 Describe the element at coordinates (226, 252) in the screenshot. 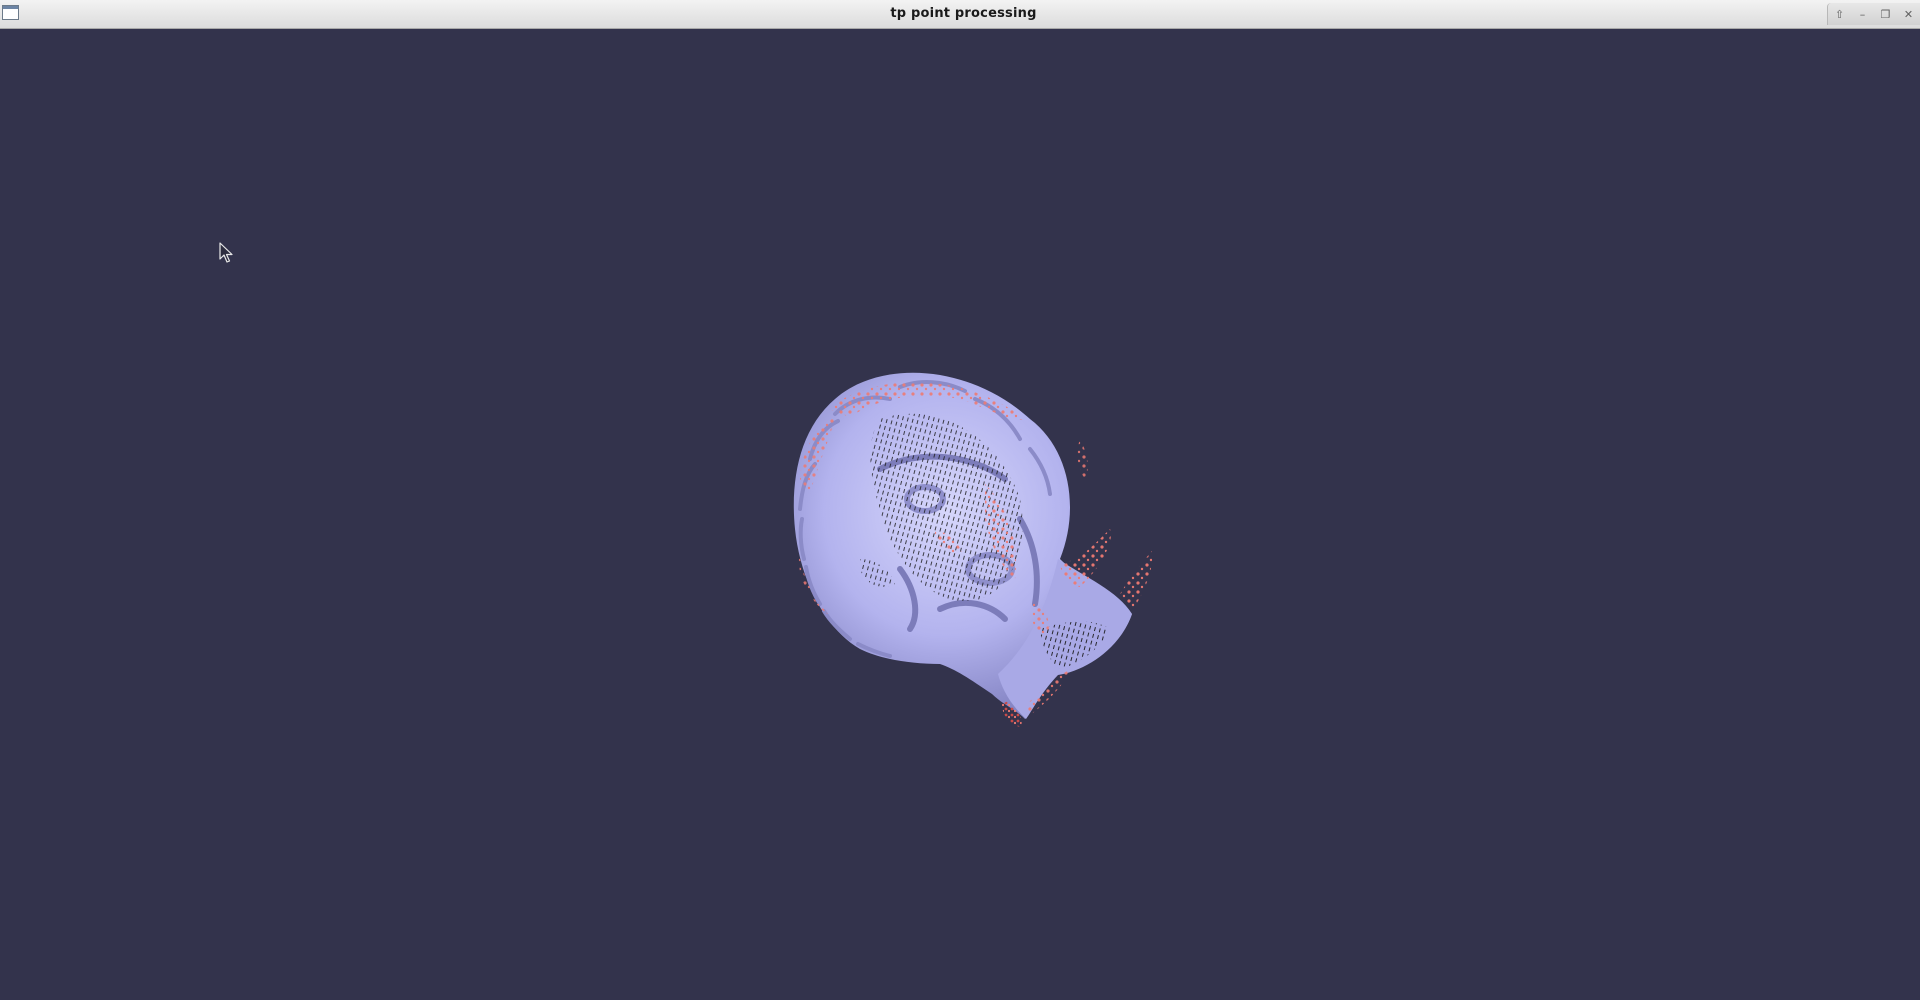

I see `mouse-pointer-icon` at that location.